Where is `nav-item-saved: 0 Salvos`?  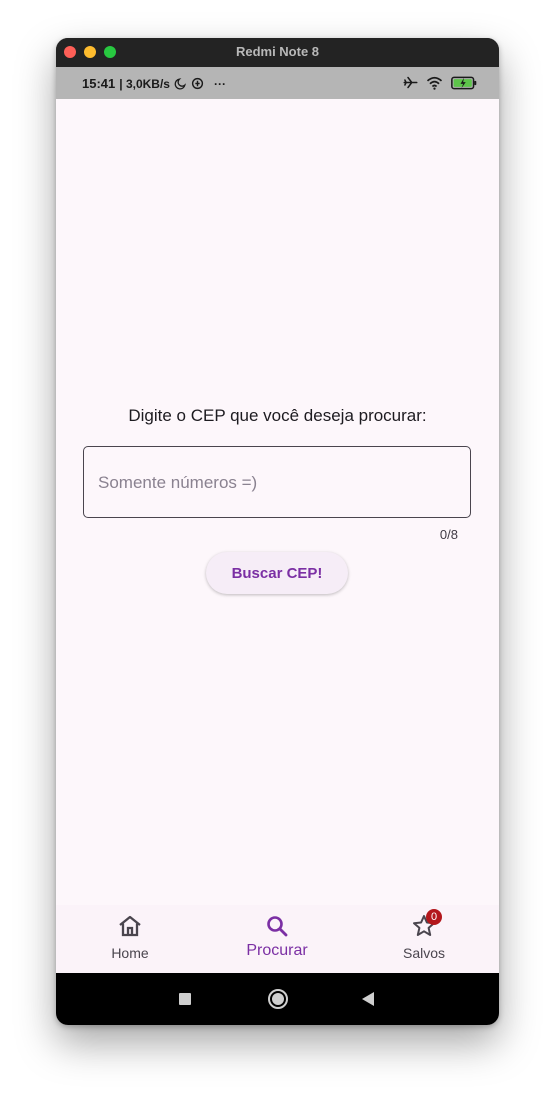 nav-item-saved: 0 Salvos is located at coordinates (424, 939).